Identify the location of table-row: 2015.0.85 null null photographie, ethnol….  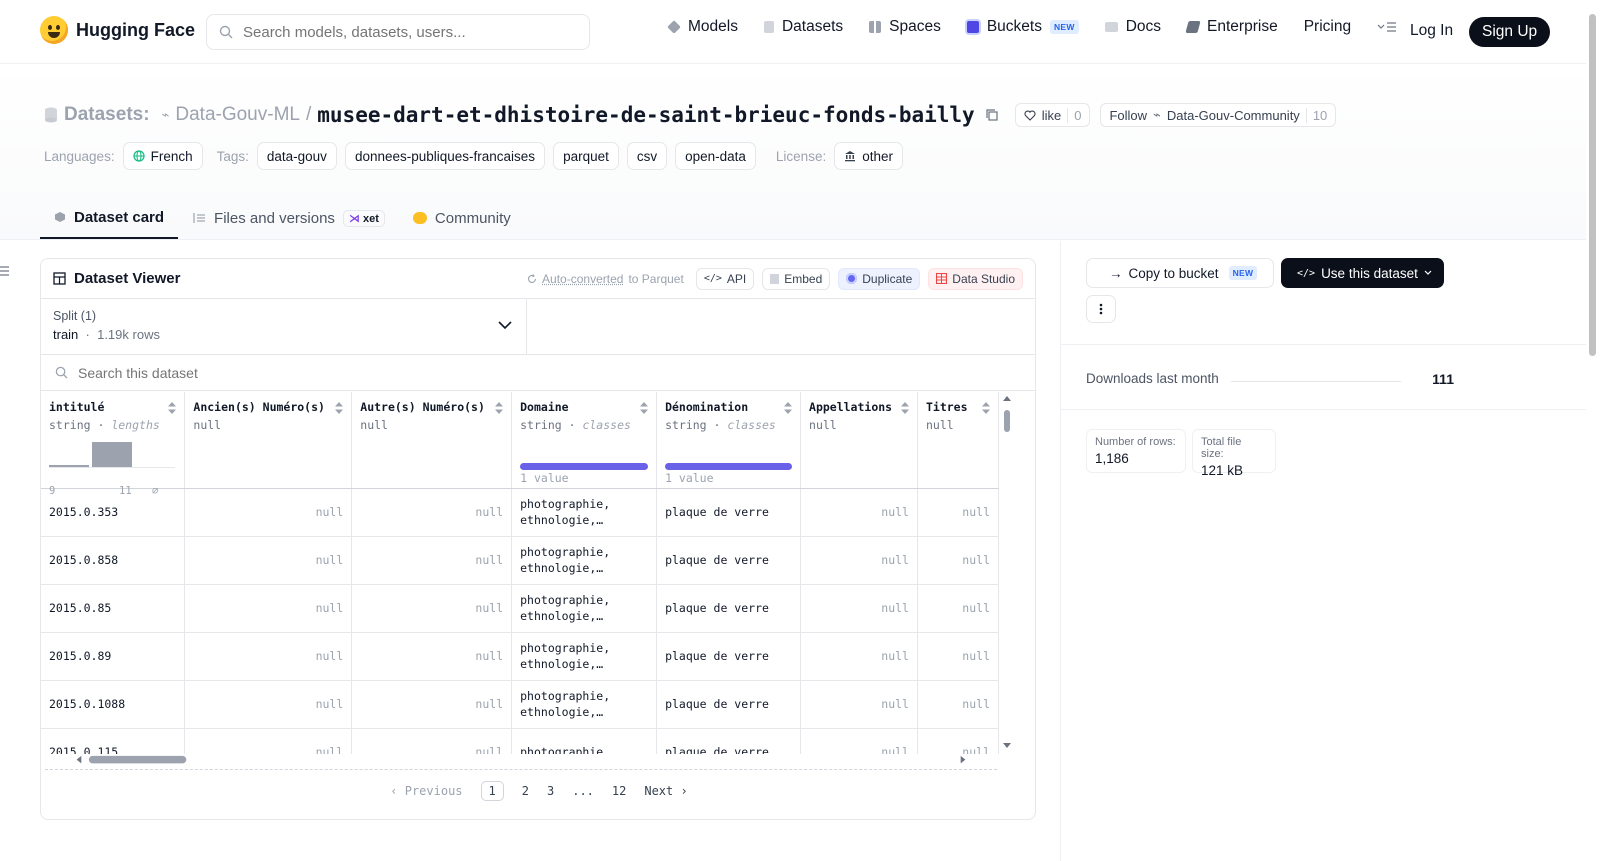
(520, 608).